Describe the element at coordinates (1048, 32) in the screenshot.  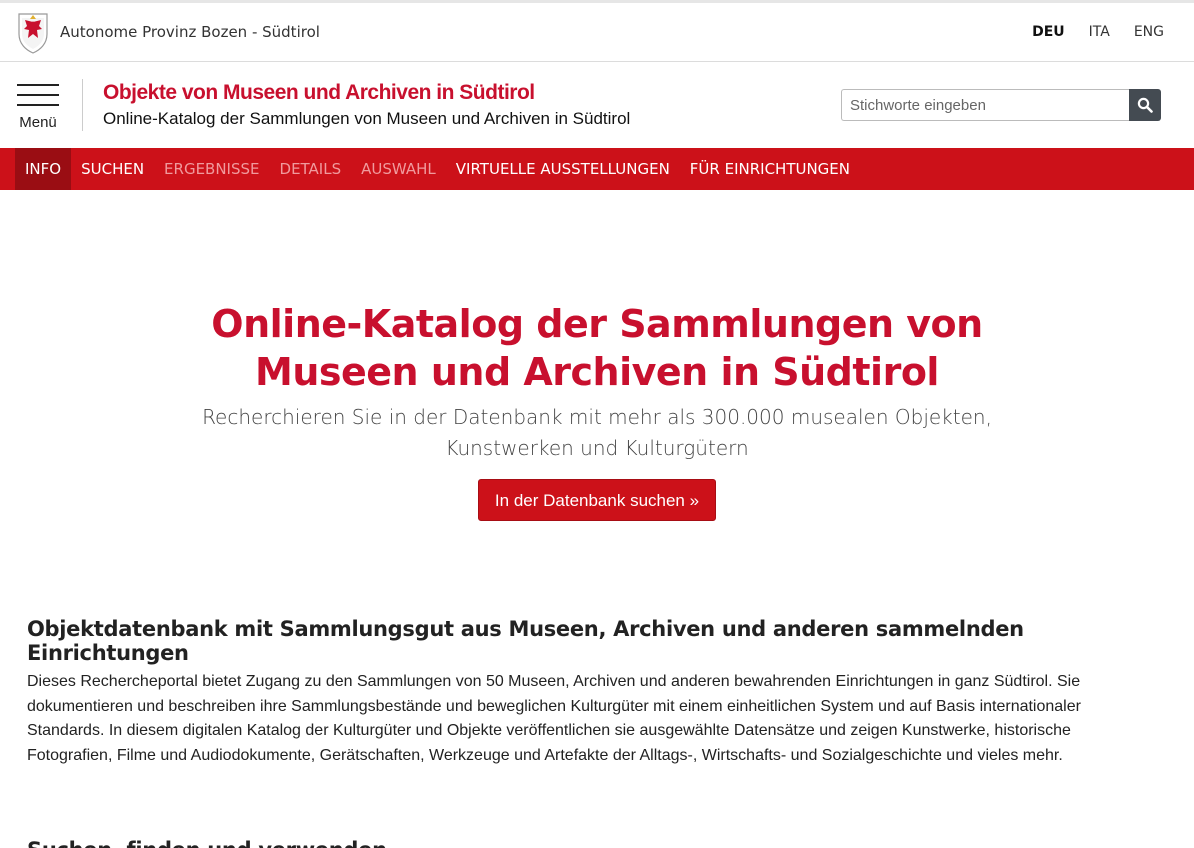
I see `lang-deu: DEU` at that location.